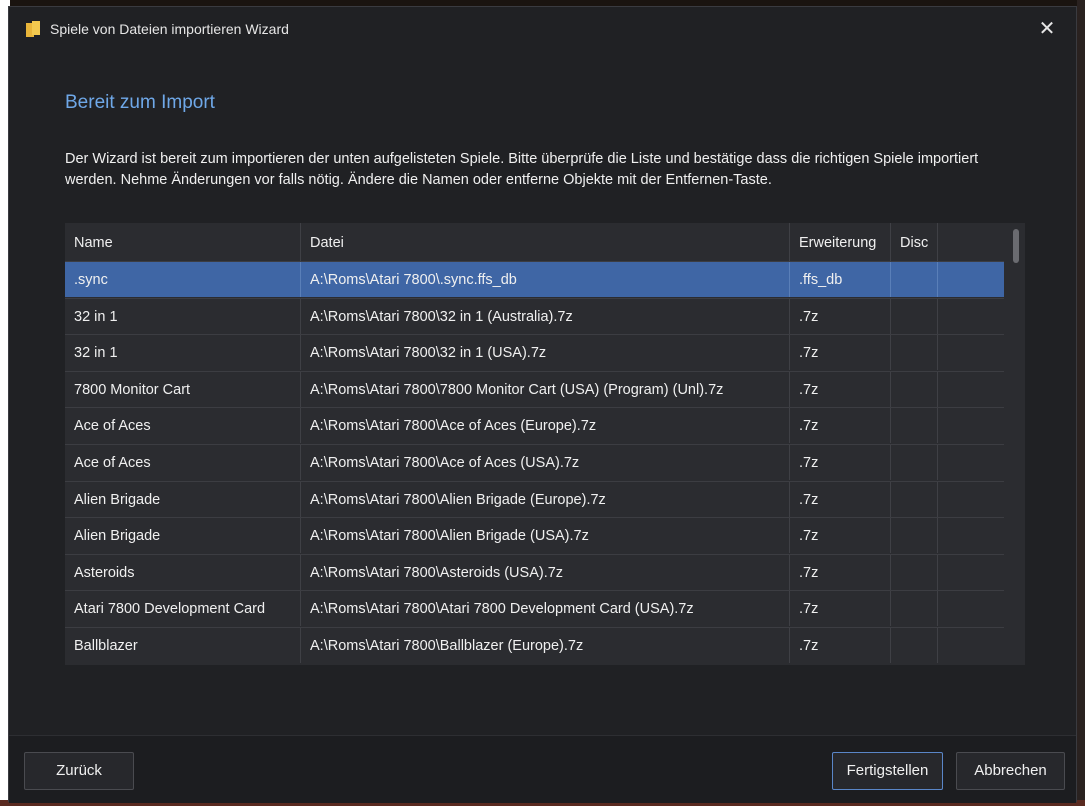  I want to click on cell-name: Asteroids, so click(183, 572).